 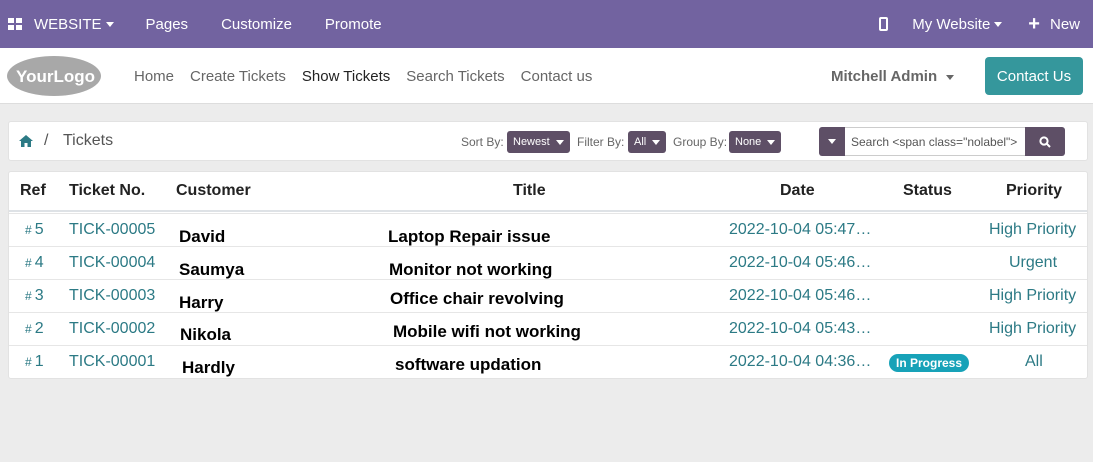 I want to click on ref-cell: #5, so click(x=34, y=230).